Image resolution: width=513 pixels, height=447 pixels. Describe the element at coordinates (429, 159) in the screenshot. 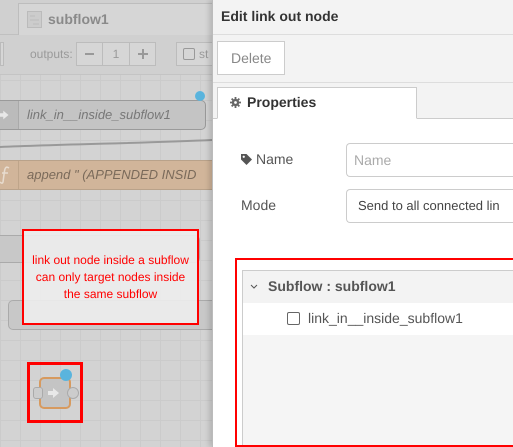

I see `name-input: Name` at that location.